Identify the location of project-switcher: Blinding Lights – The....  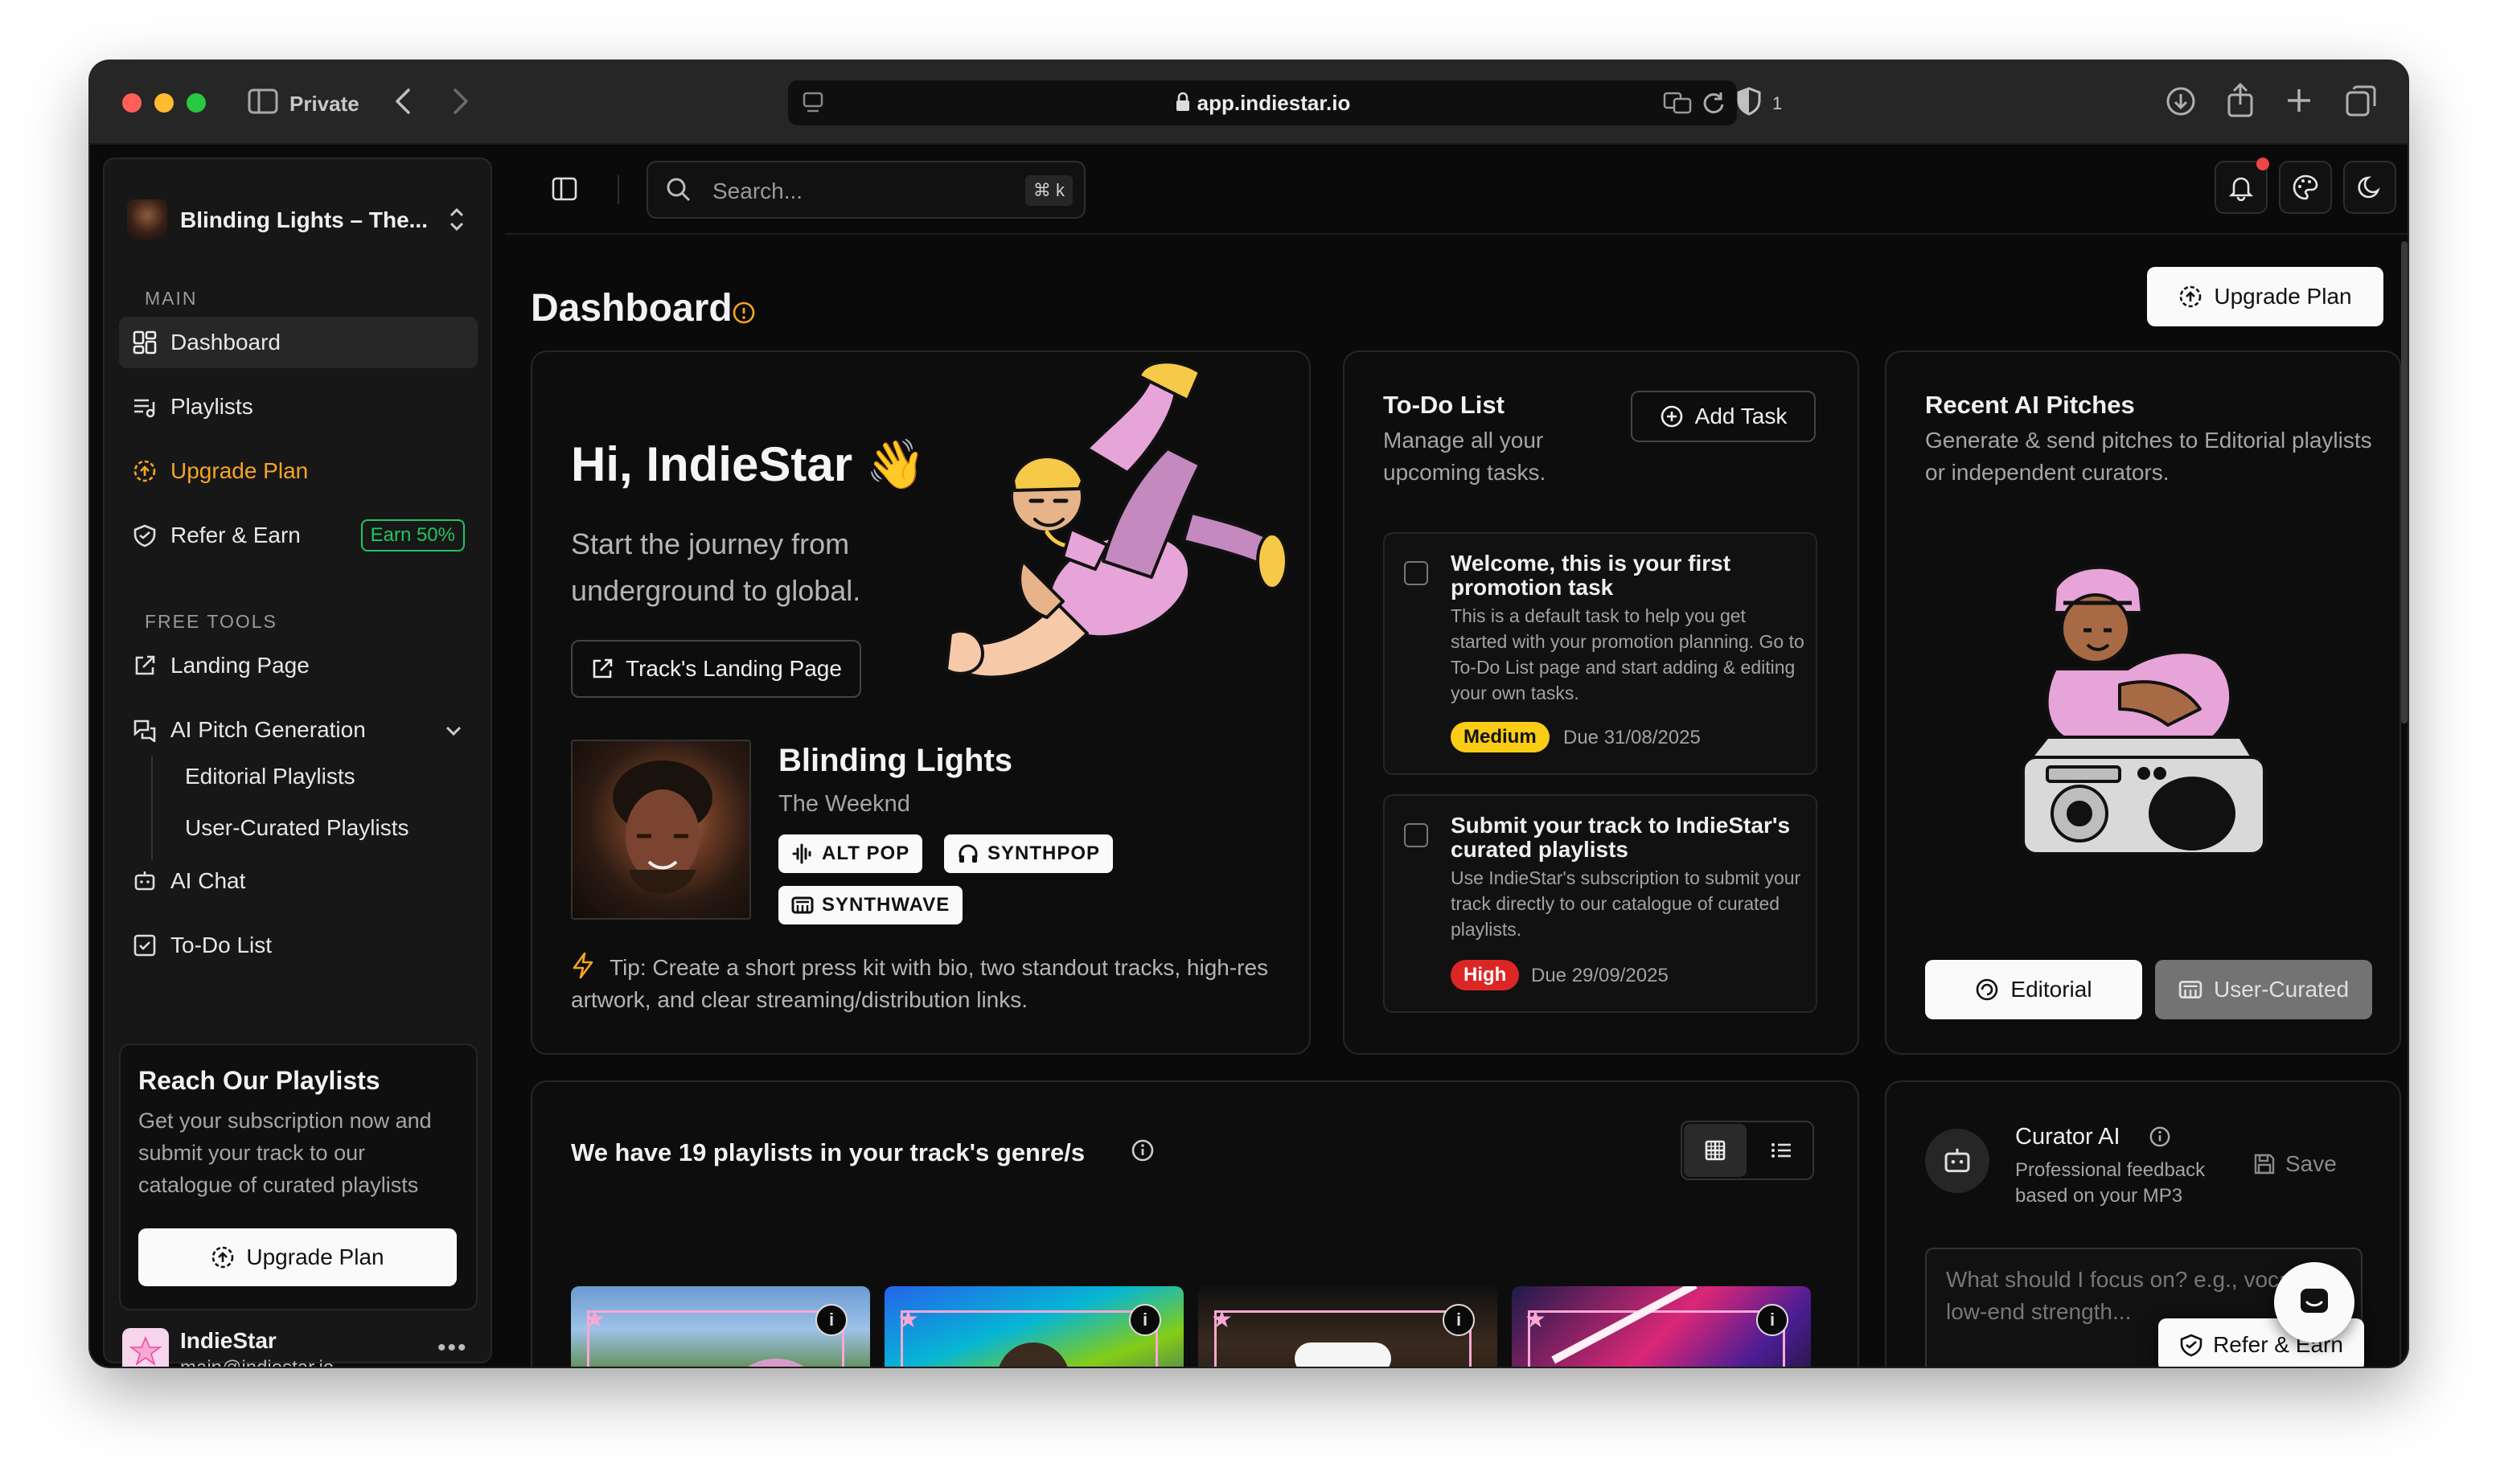
(304, 221).